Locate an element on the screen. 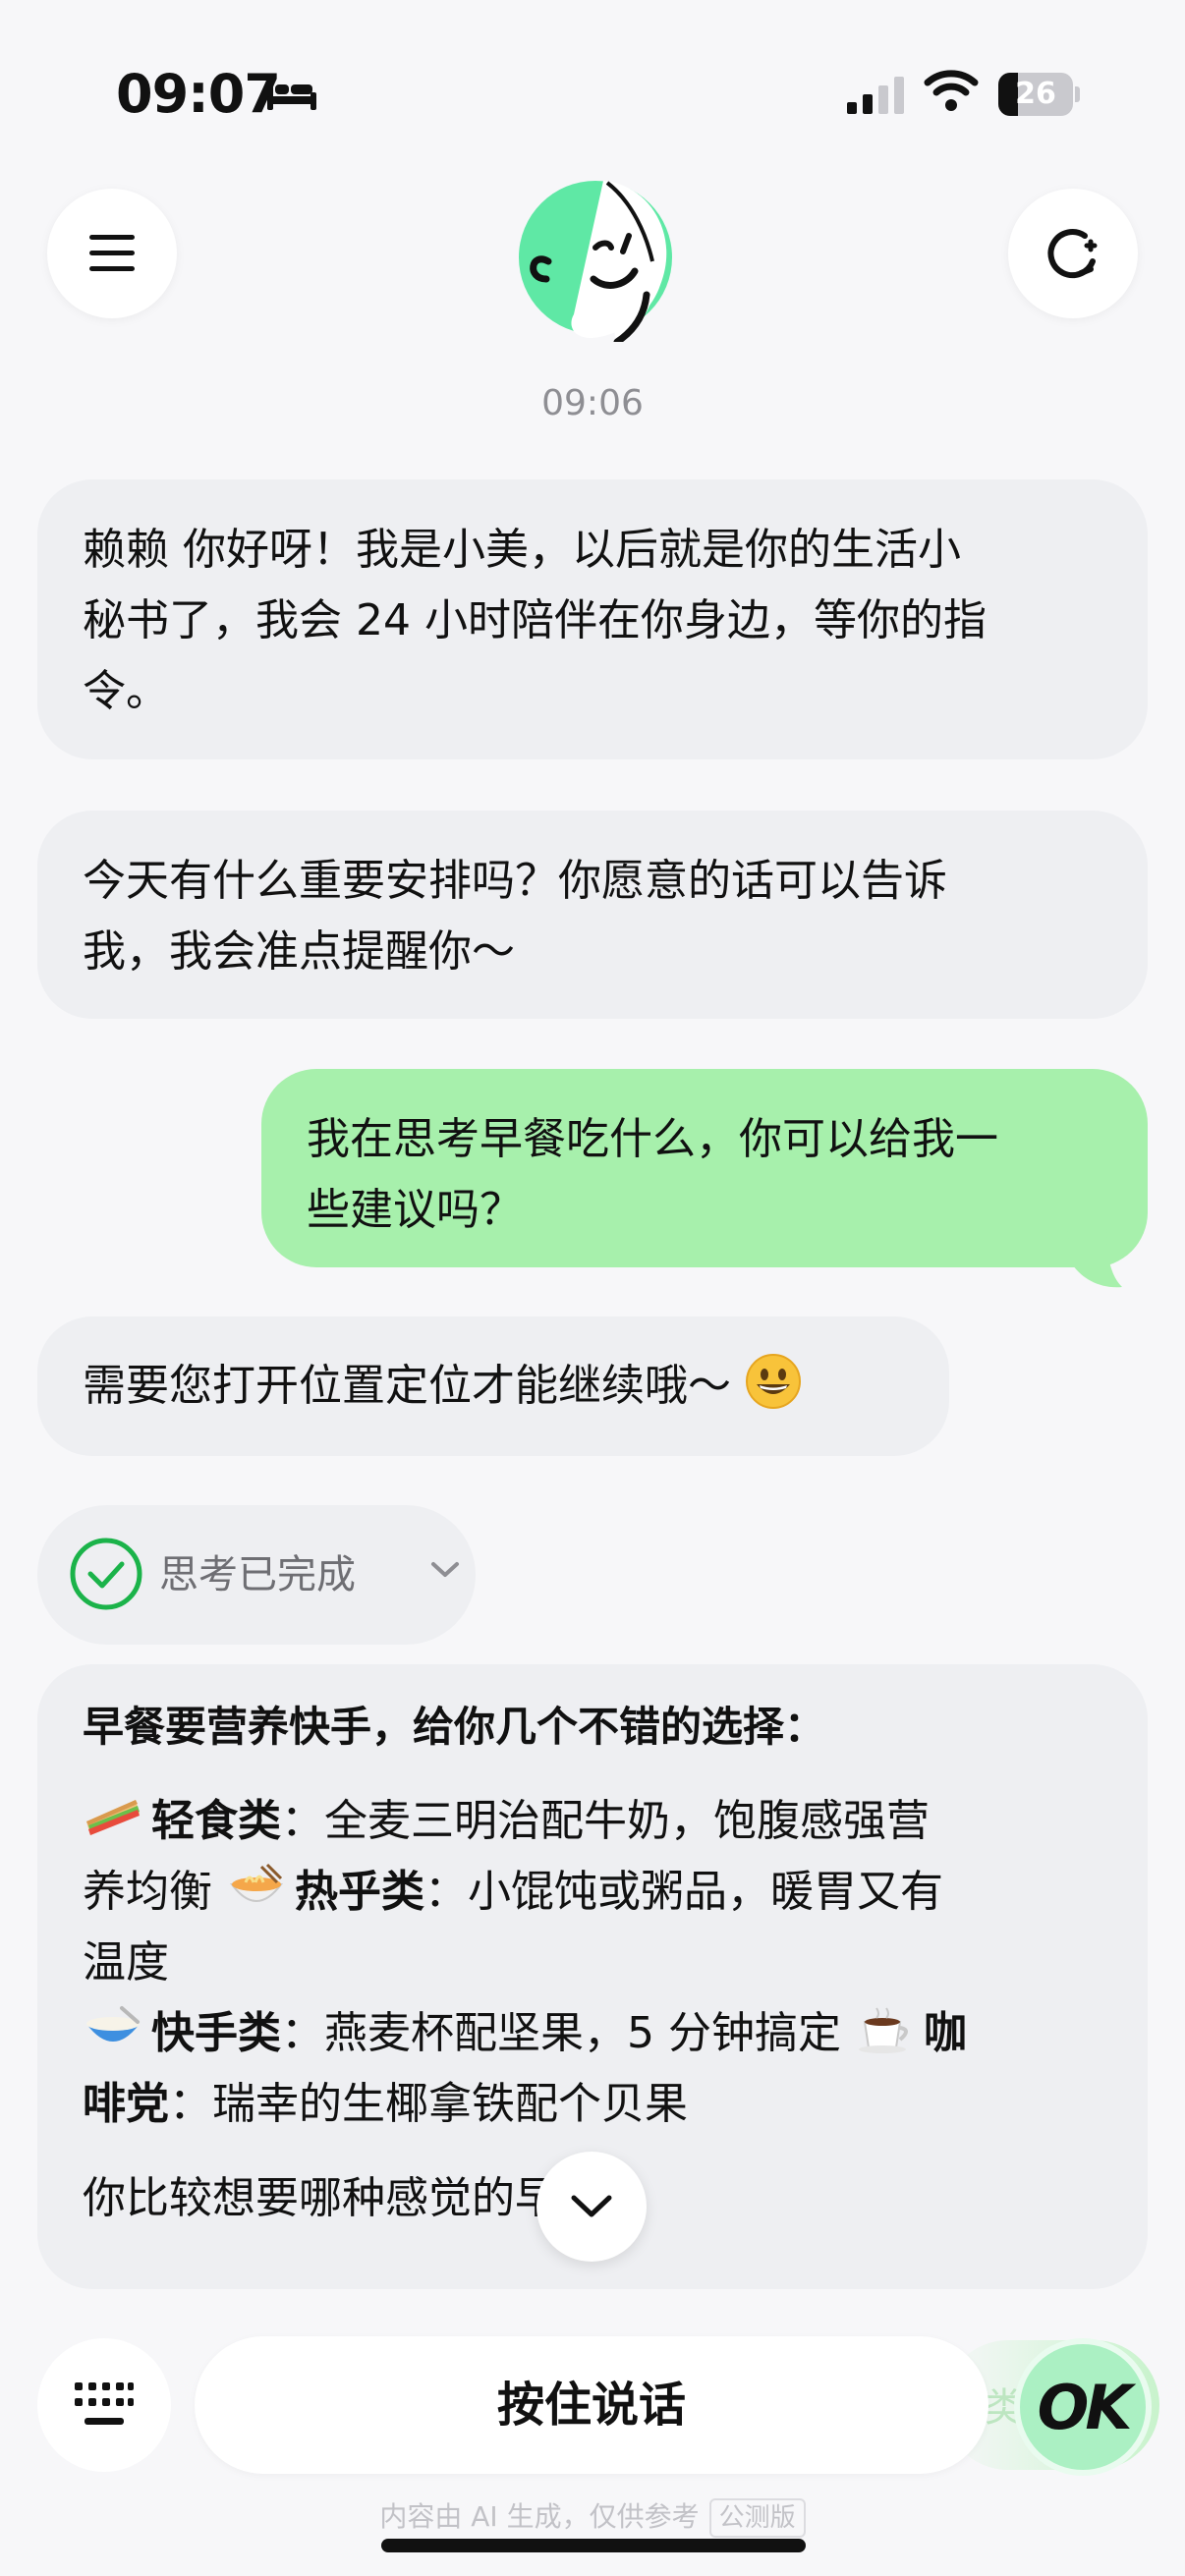 The height and width of the screenshot is (2576, 1185). message-line: 我在思考早餐吃什么，你可以给我一 is located at coordinates (653, 1139).